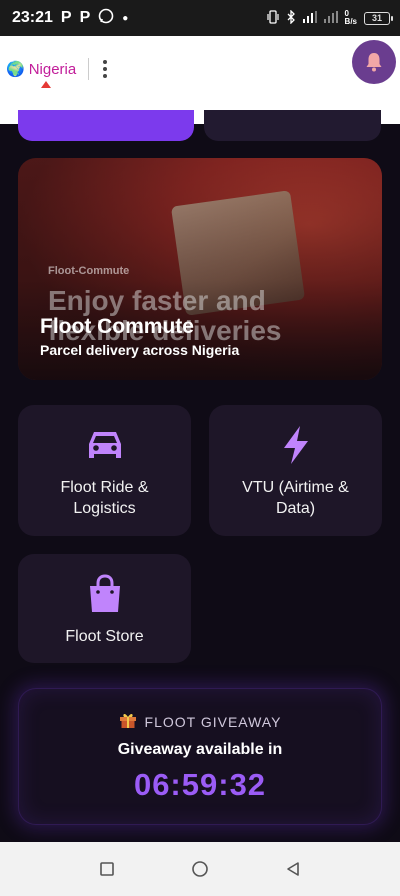  Describe the element at coordinates (105, 69) in the screenshot. I see `more-options-button` at that location.